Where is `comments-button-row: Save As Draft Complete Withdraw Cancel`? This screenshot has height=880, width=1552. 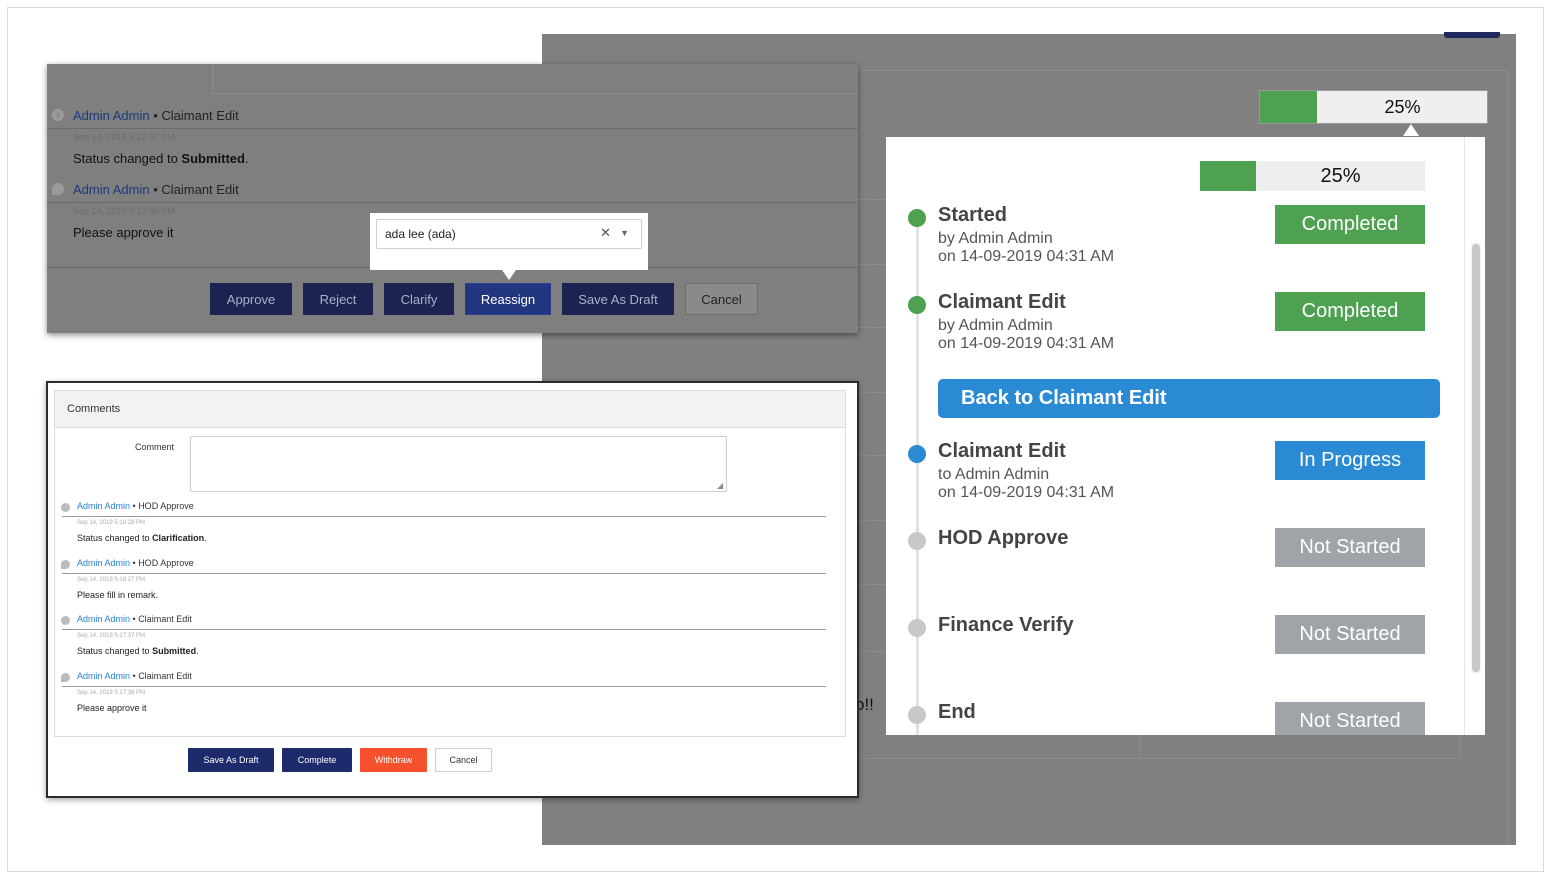 comments-button-row: Save As Draft Complete Withdraw Cancel is located at coordinates (340, 760).